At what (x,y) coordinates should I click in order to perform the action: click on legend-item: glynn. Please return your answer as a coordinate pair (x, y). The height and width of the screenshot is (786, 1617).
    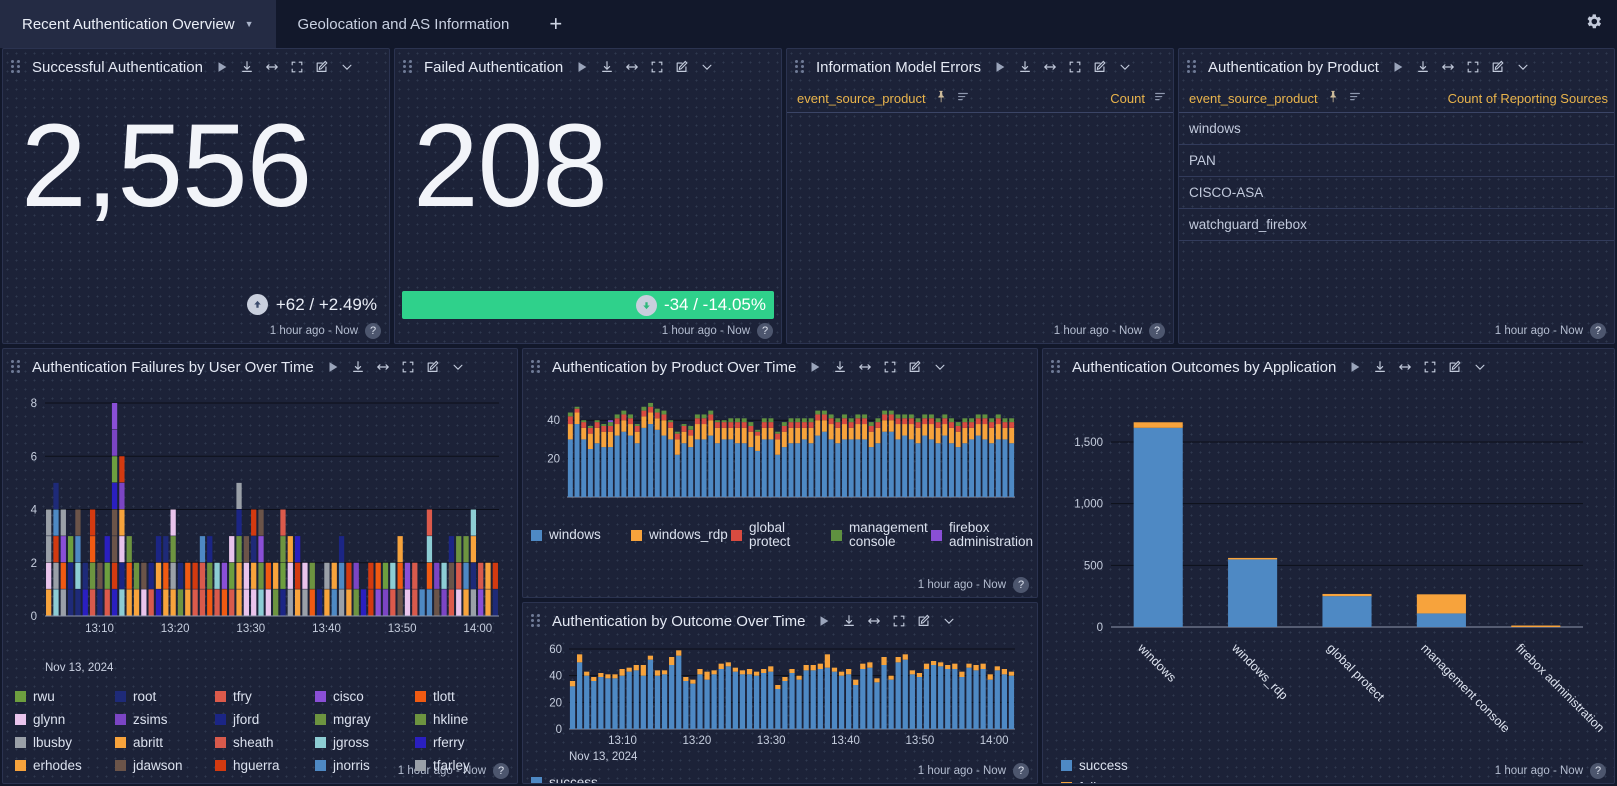
    Looking at the image, I should click on (65, 719).